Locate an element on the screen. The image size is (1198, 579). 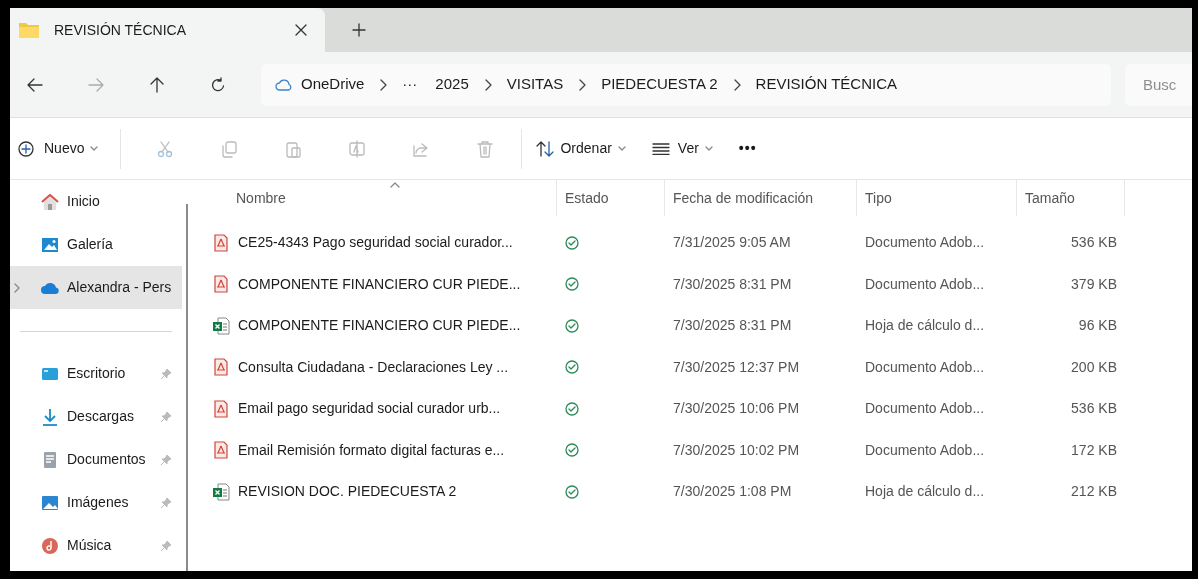
up-arrow-icon is located at coordinates (157, 84).